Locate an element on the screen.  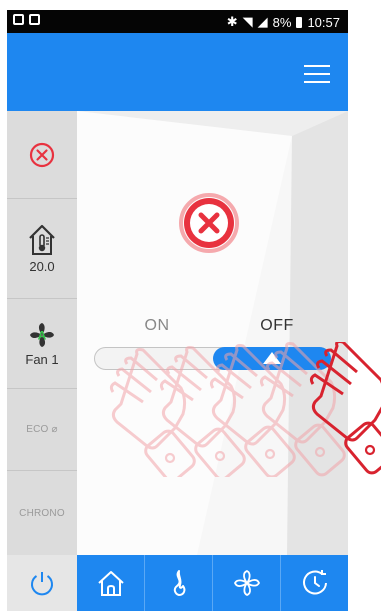
nav-home-button is located at coordinates (111, 583).